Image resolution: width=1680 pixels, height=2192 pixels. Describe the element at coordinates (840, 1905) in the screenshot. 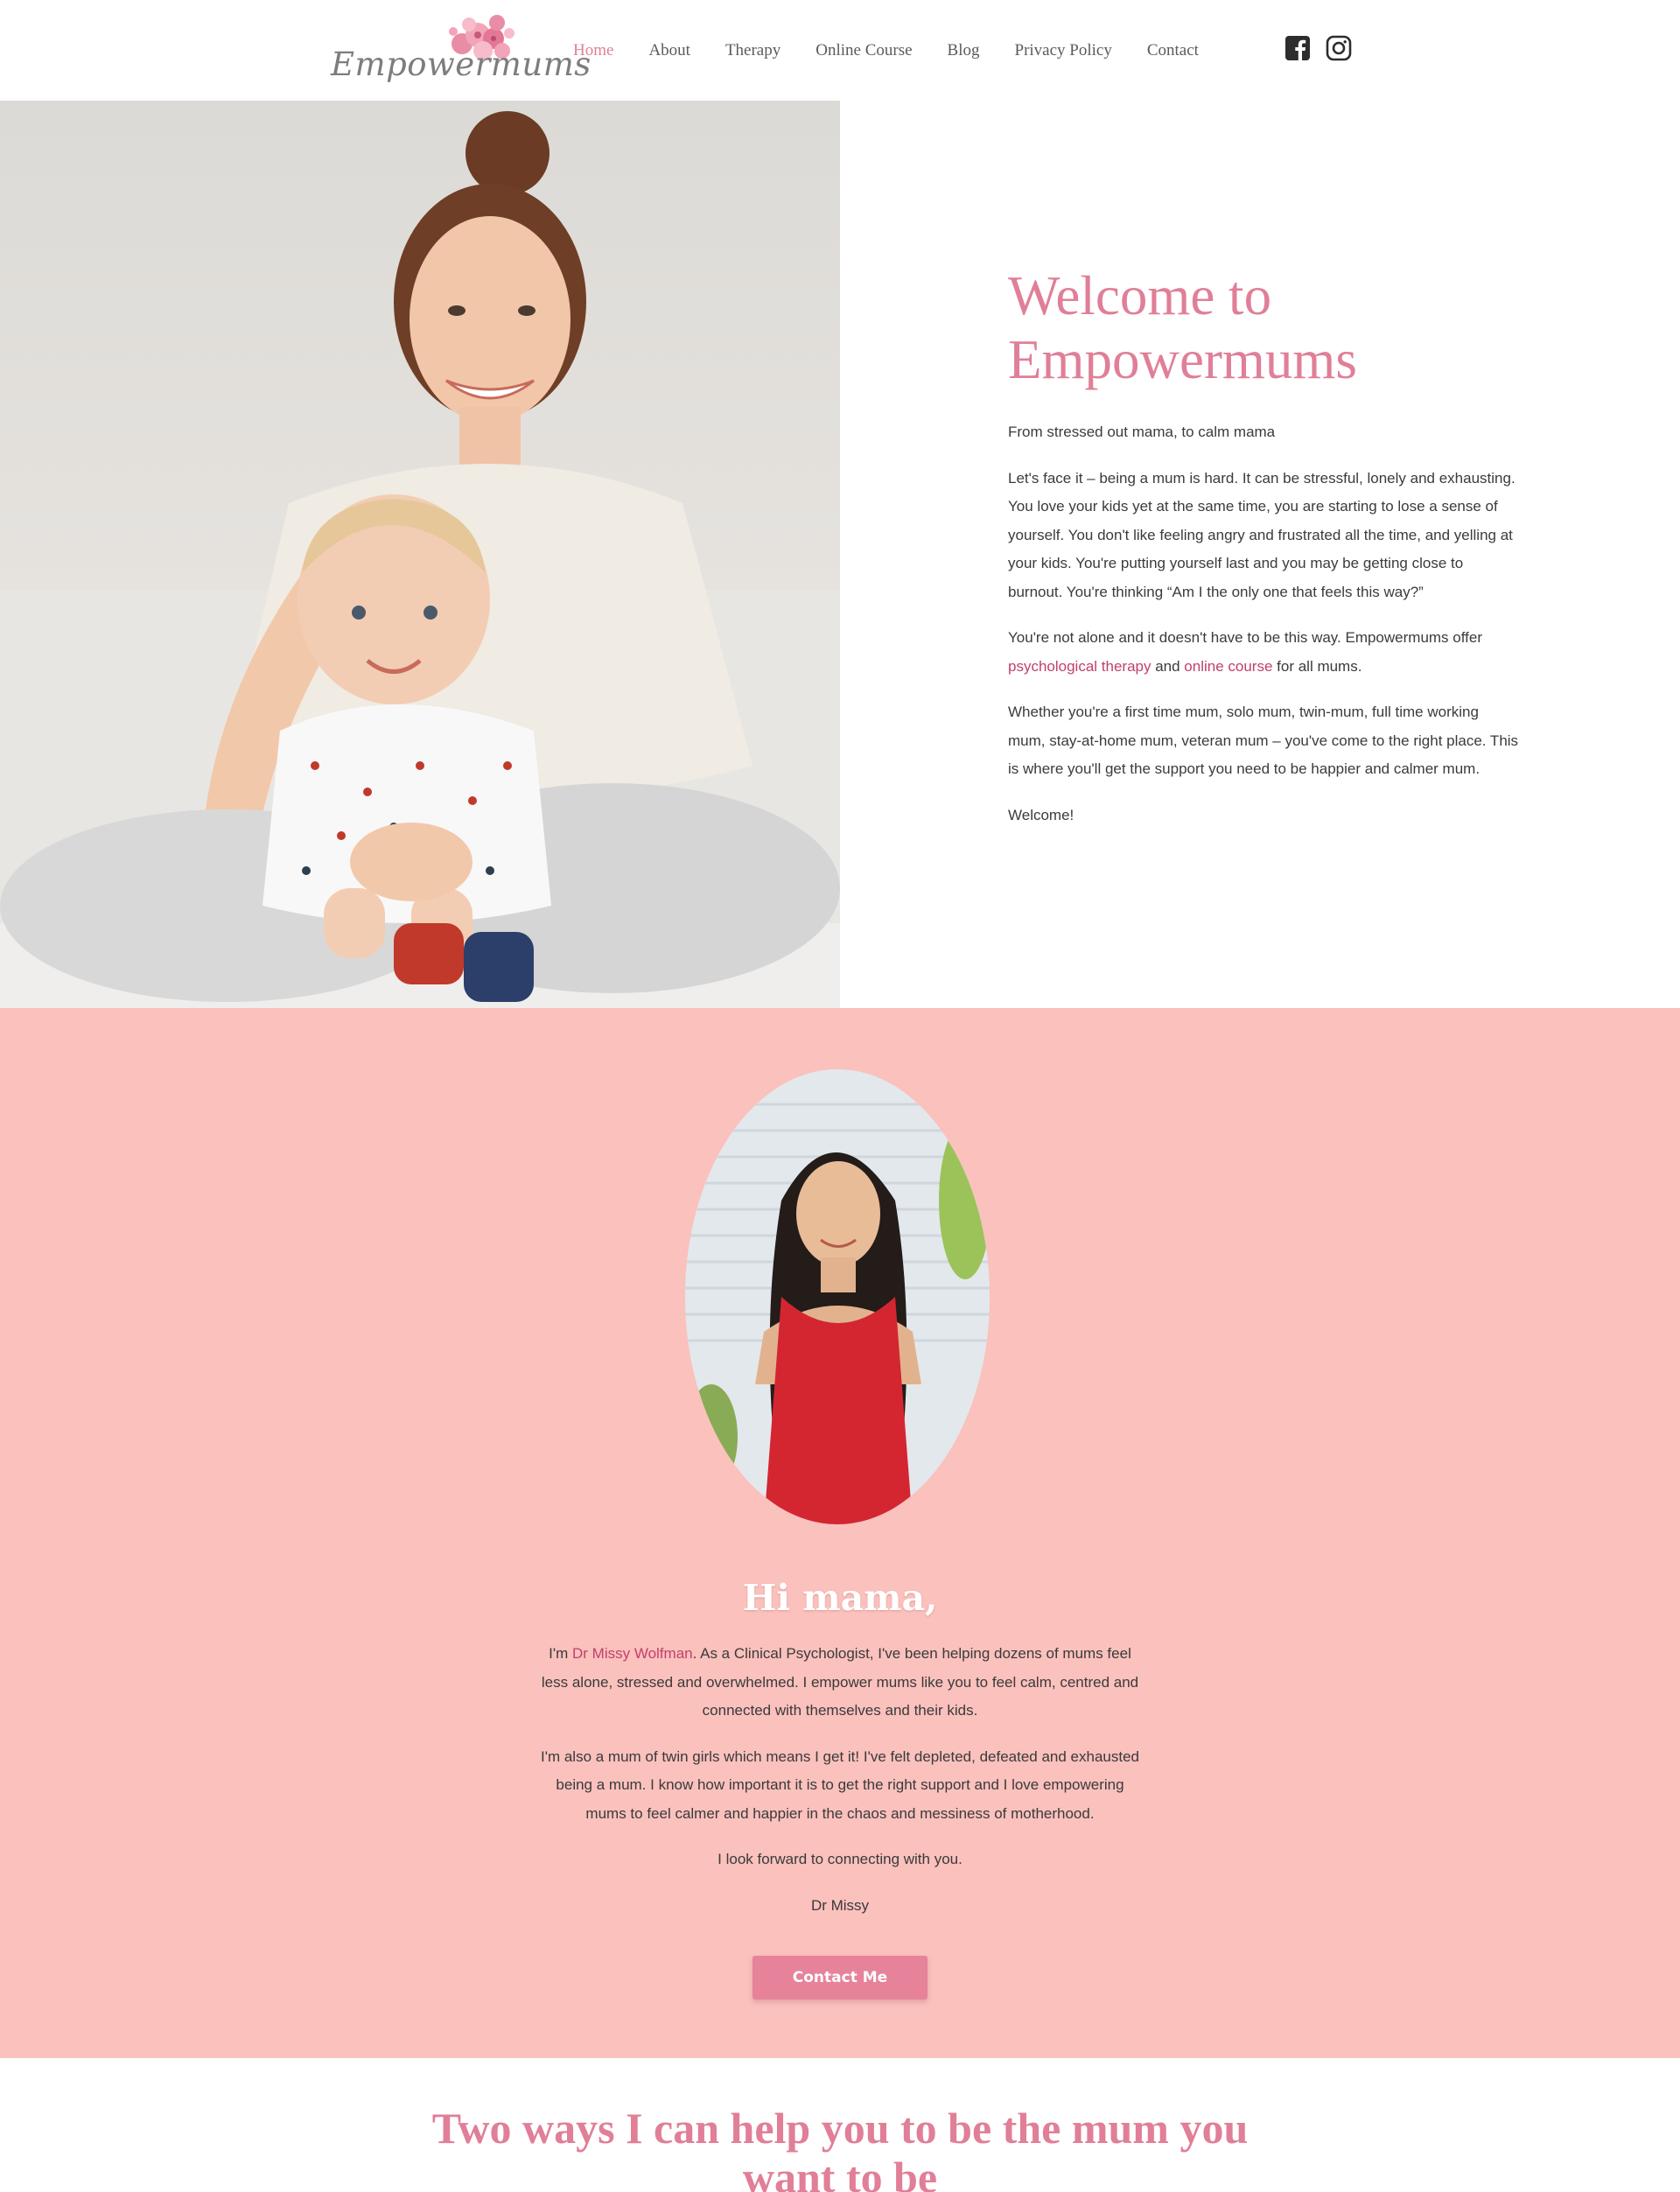

I see `intro-signature: Dr Missy` at that location.